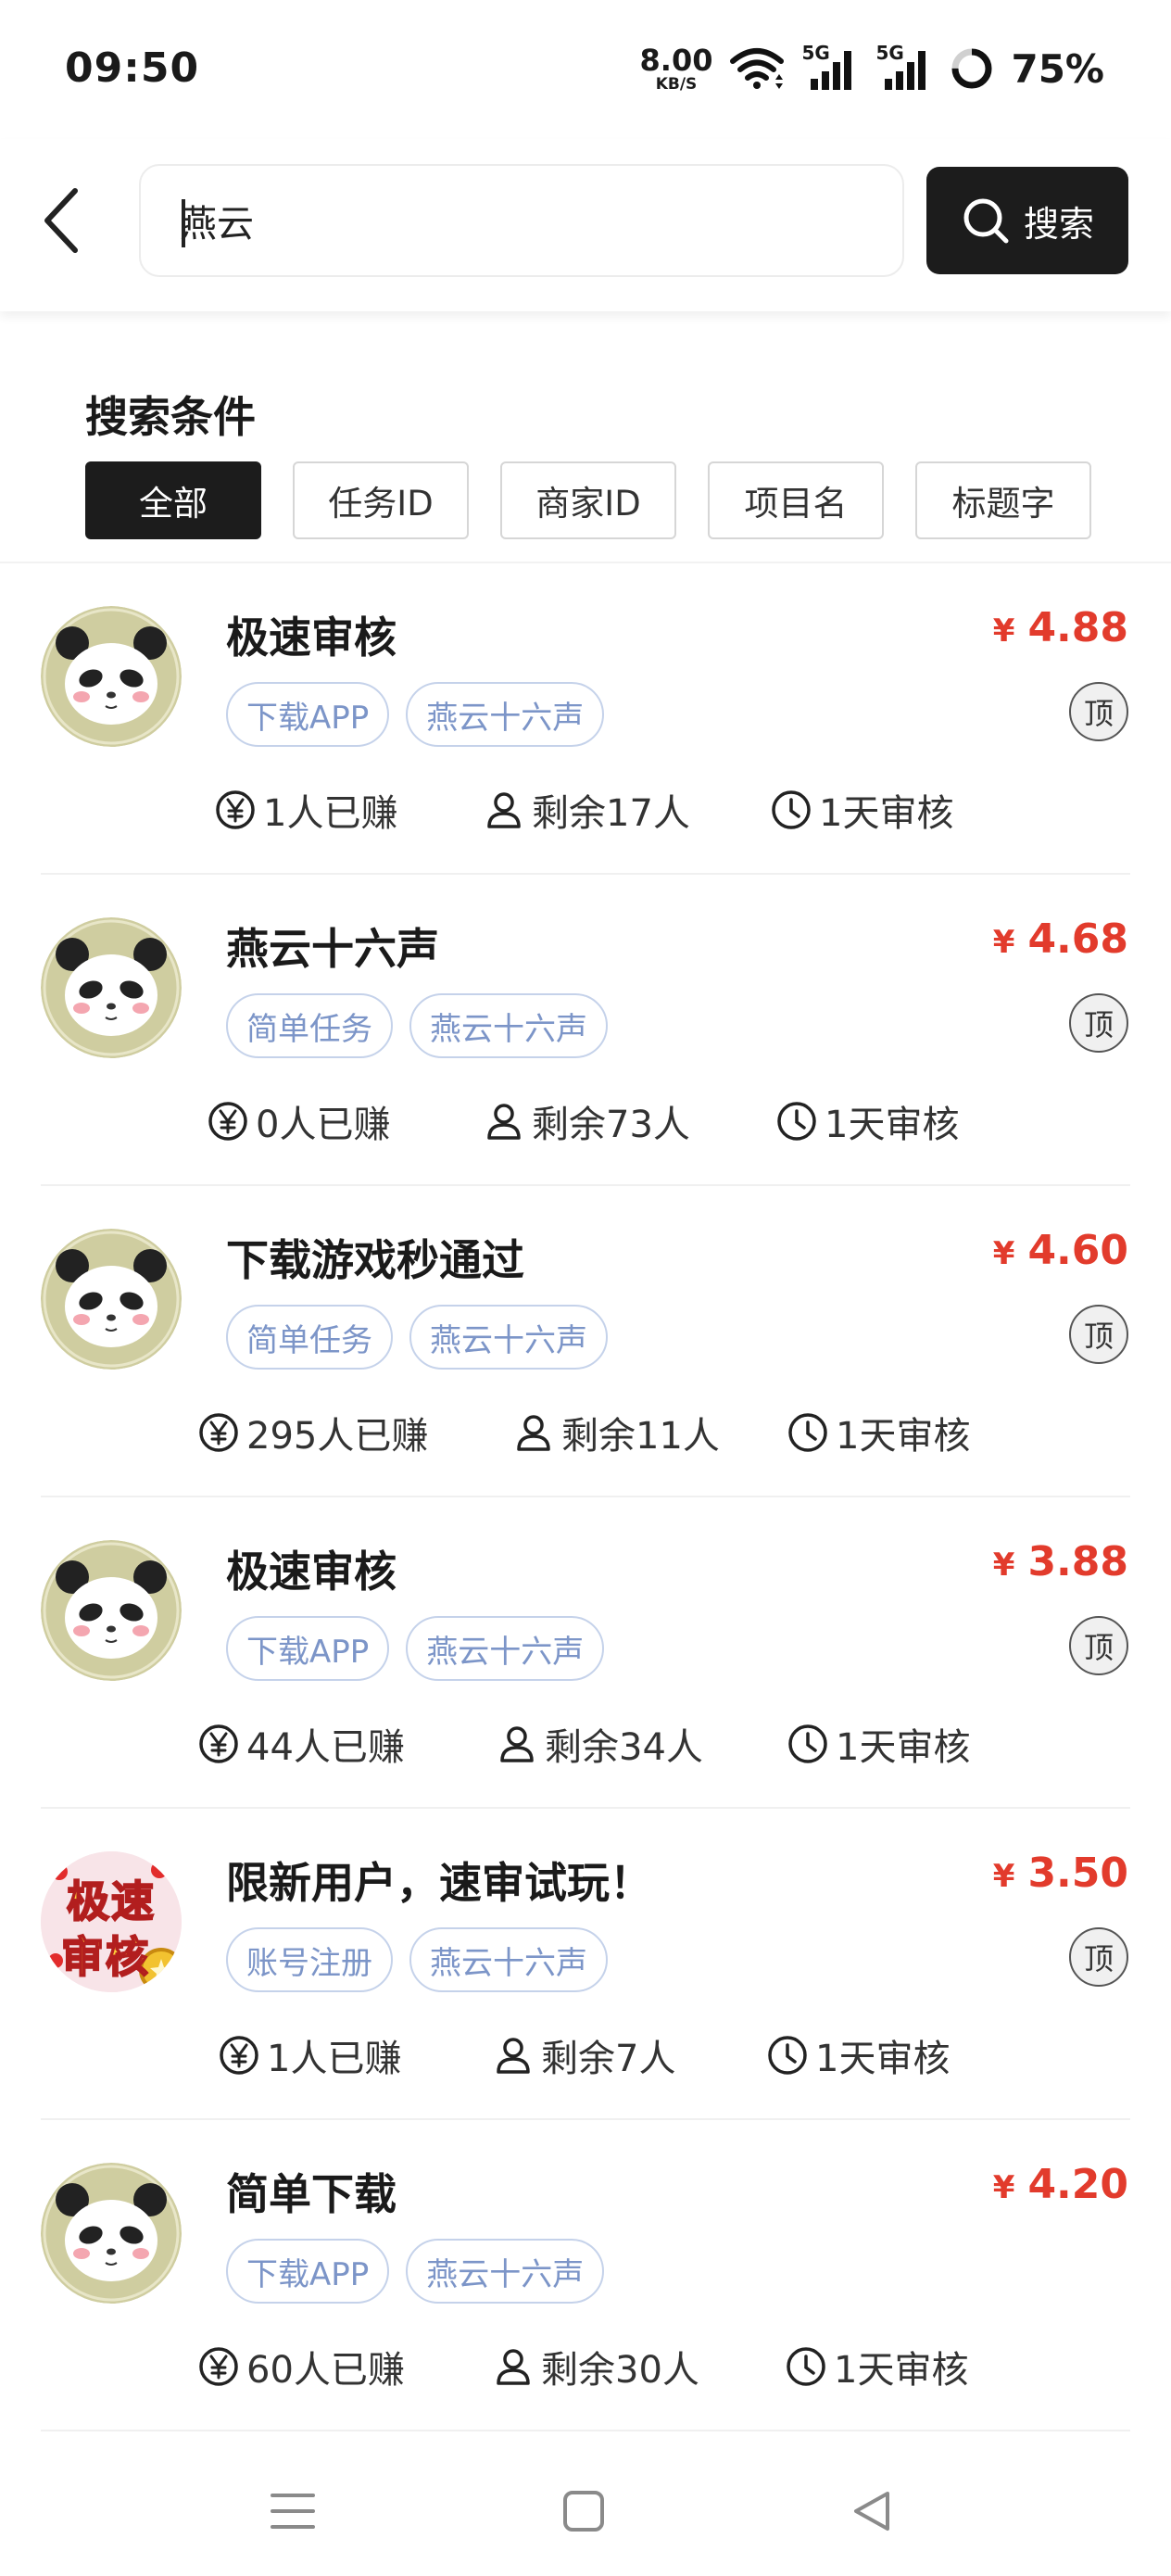 This screenshot has width=1171, height=2576. What do you see at coordinates (312, 1572) in the screenshot?
I see `task-title: 极速审核` at bounding box center [312, 1572].